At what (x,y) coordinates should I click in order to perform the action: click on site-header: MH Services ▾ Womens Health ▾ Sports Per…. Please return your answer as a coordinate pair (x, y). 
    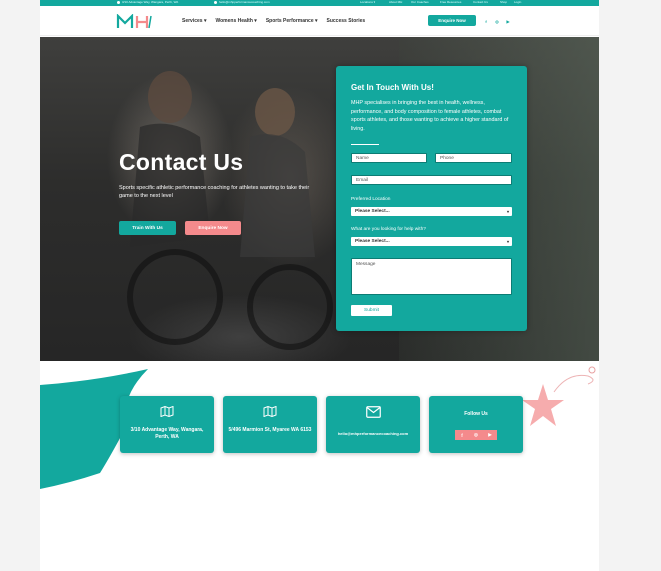
    Looking at the image, I should click on (319, 21).